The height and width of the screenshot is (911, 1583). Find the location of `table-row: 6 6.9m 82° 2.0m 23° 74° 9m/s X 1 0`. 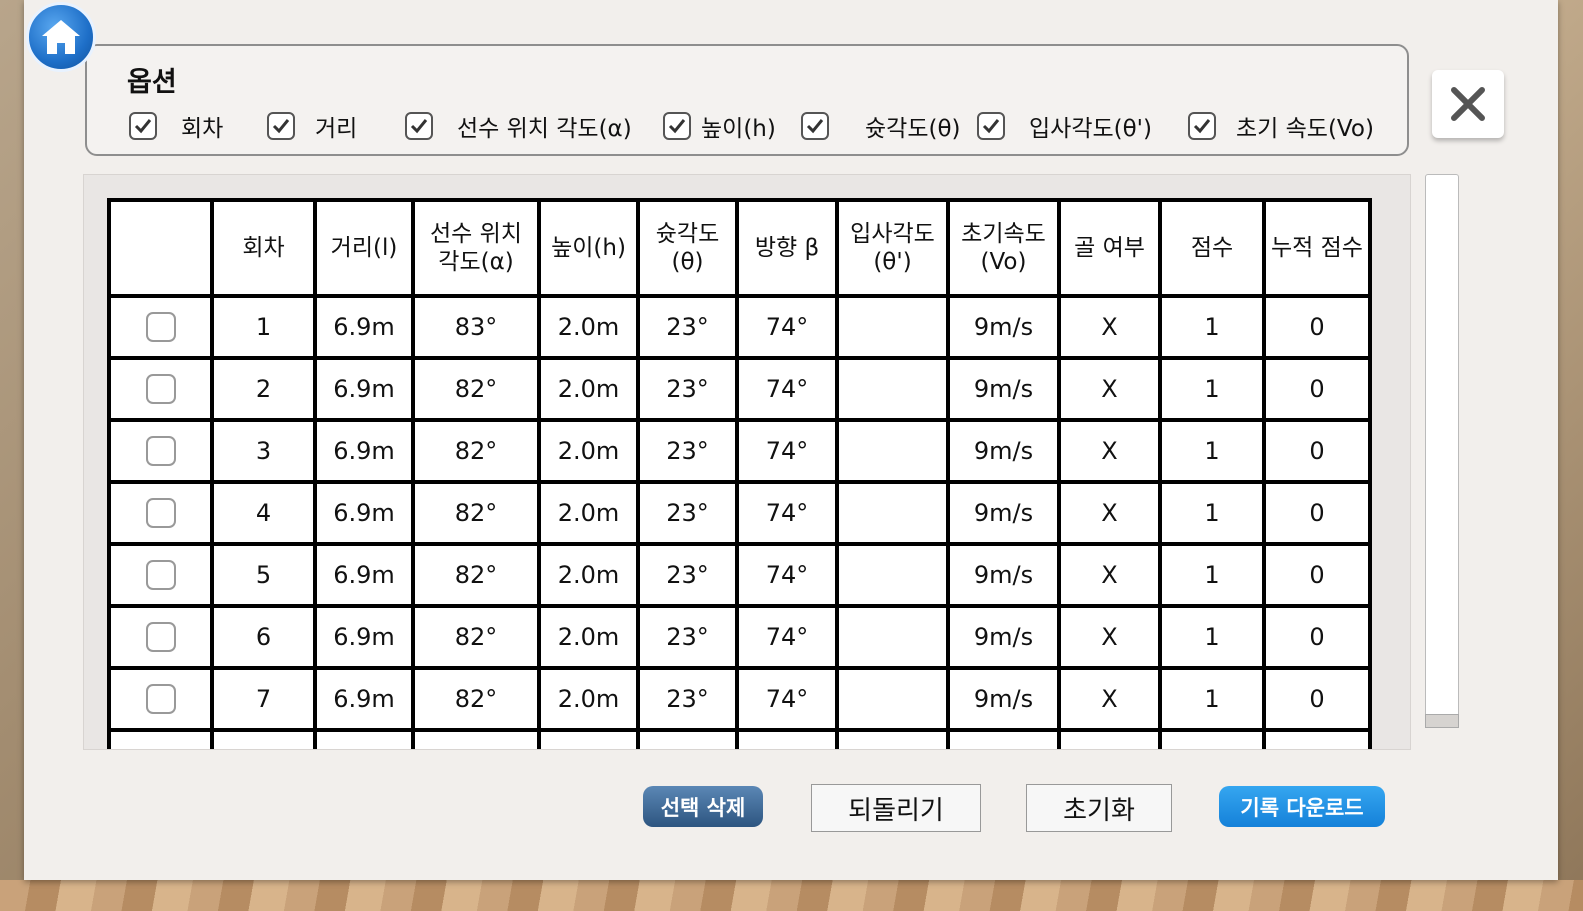

table-row: 6 6.9m 82° 2.0m 23° 74° 9m/s X 1 0 is located at coordinates (739, 637).